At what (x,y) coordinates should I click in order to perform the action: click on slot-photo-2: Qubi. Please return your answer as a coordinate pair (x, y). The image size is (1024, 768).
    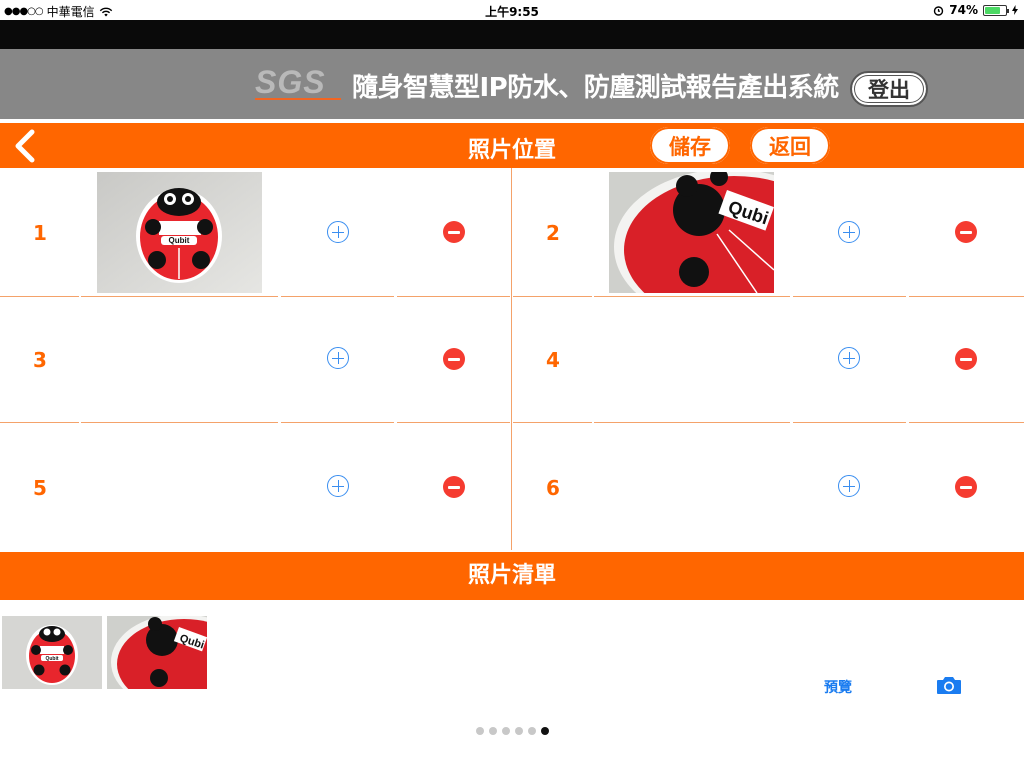
    Looking at the image, I should click on (691, 232).